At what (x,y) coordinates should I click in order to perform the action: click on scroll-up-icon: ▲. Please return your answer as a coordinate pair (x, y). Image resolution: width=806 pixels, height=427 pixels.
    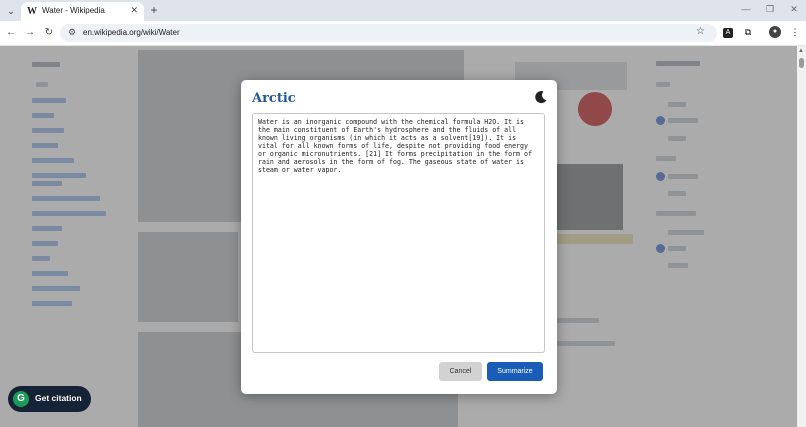
    Looking at the image, I should click on (801, 51).